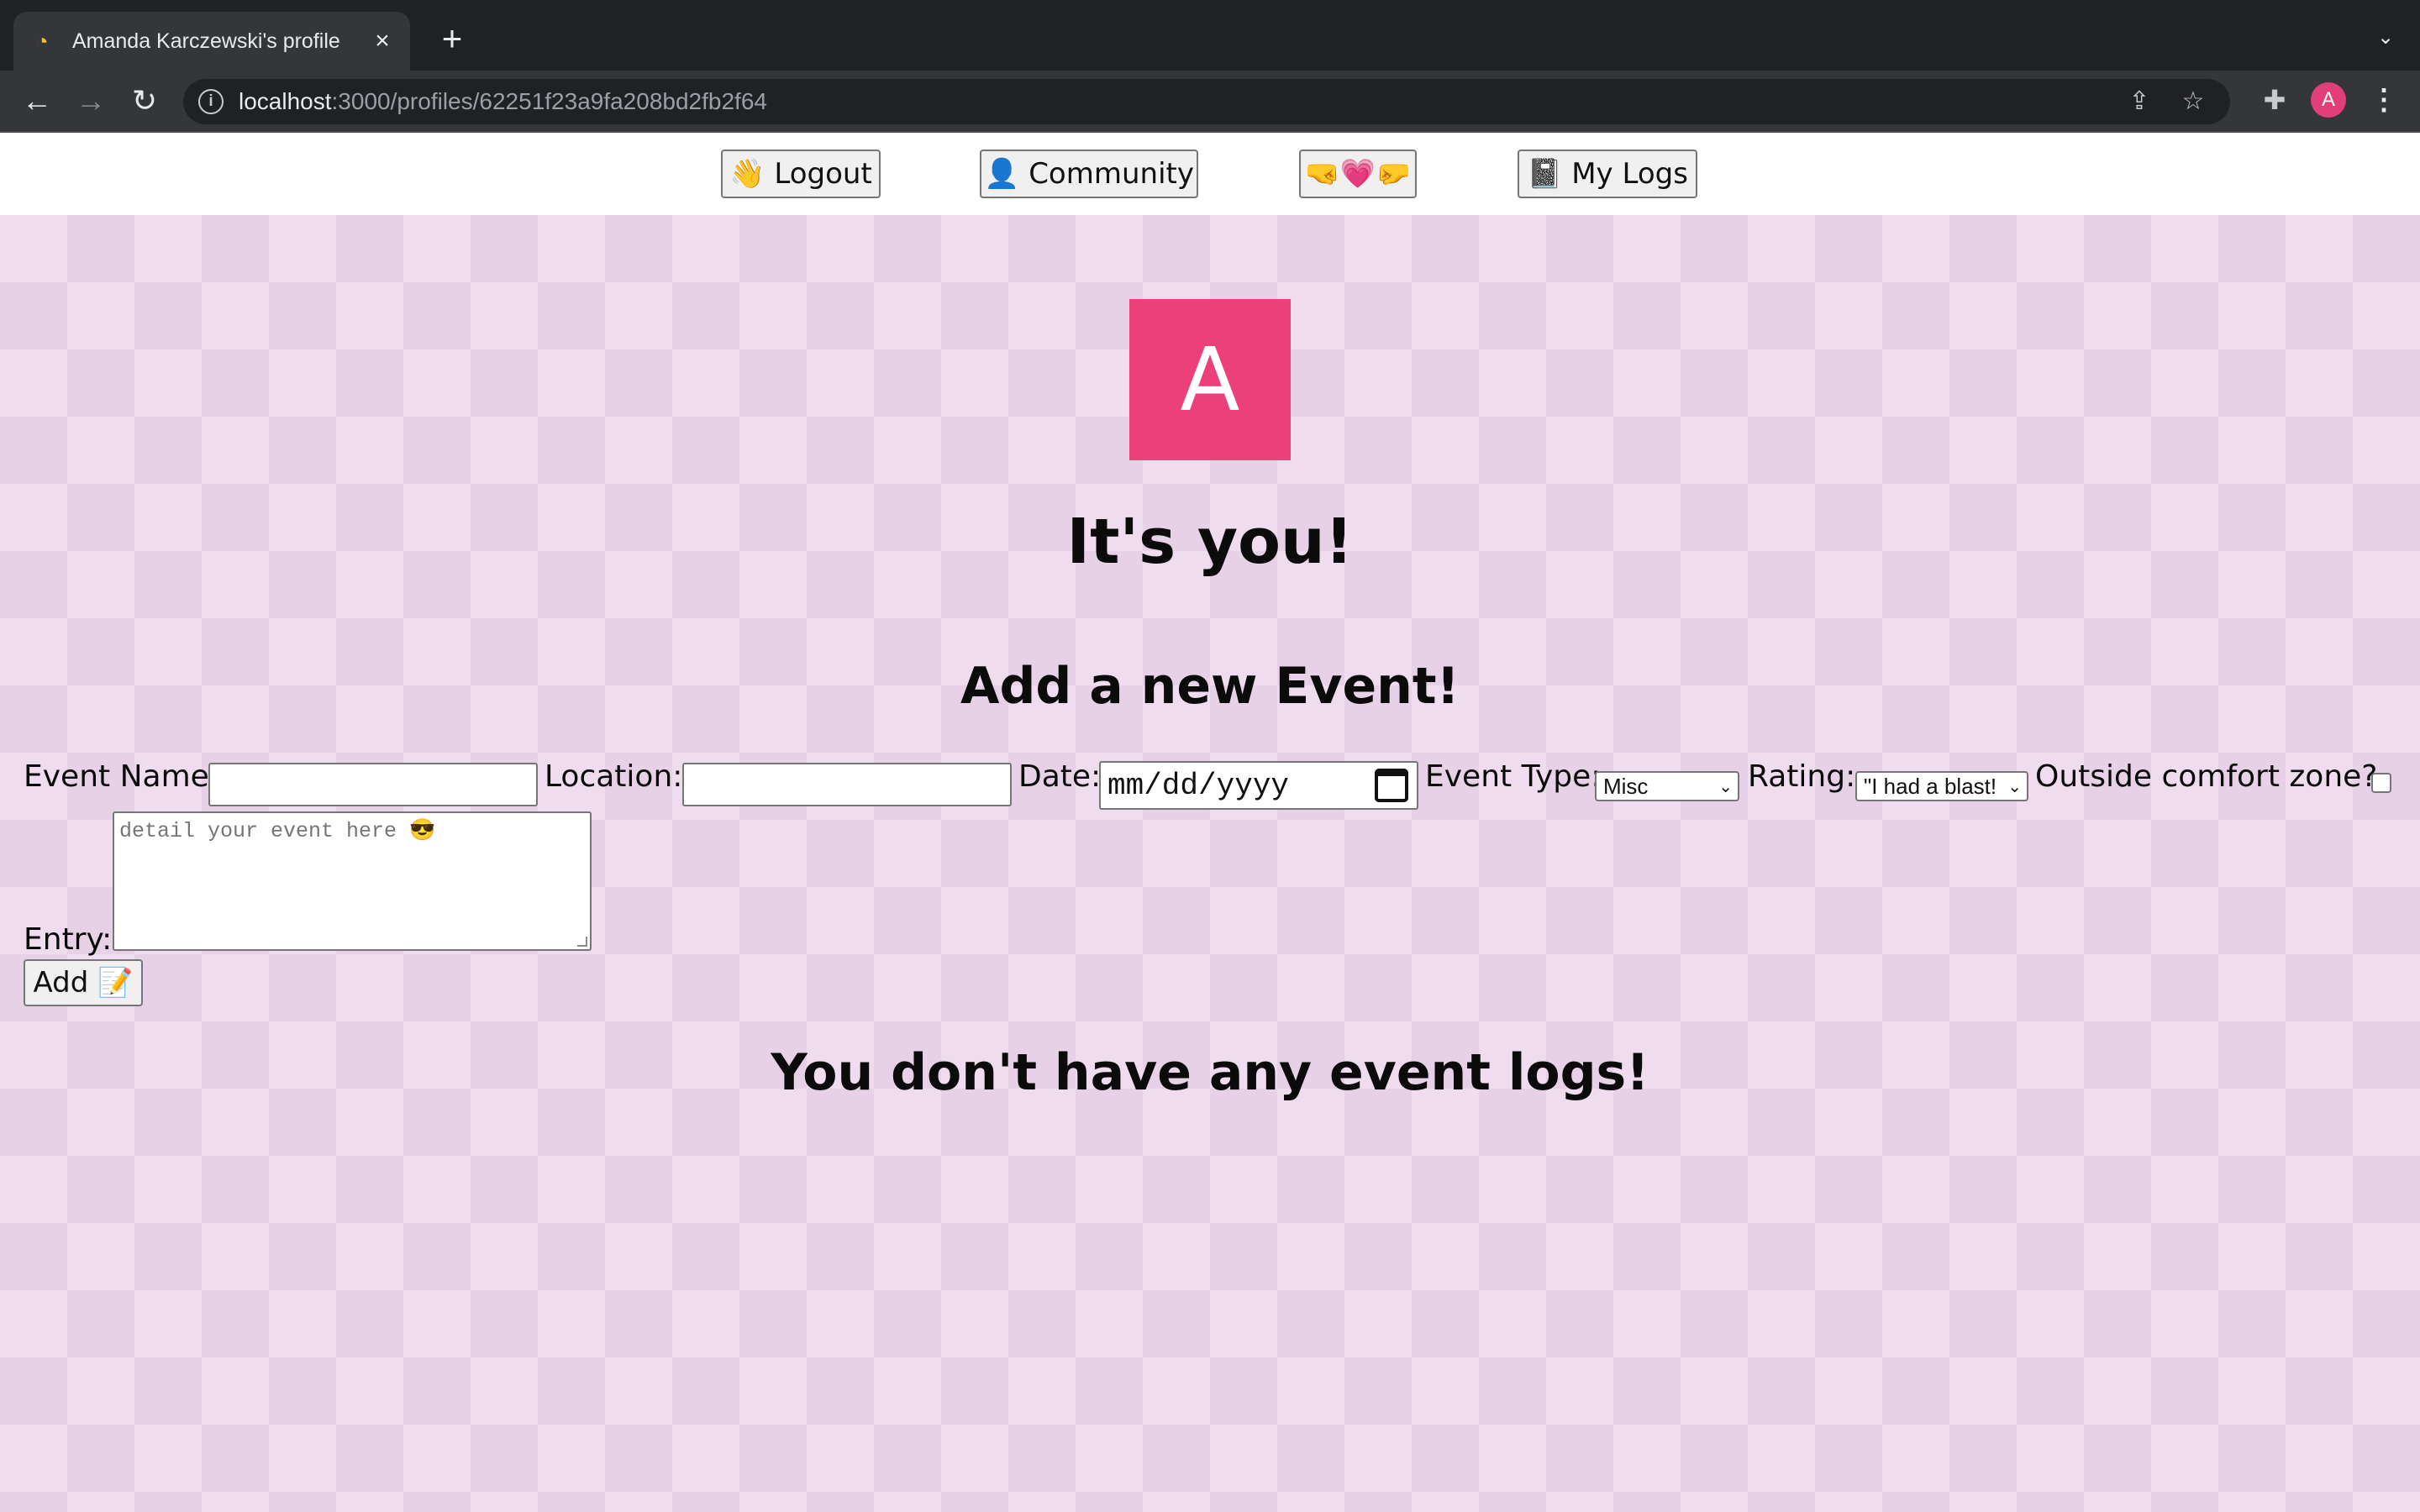 The width and height of the screenshot is (2420, 1512). Describe the element at coordinates (285, 101) in the screenshot. I see `url-host: localhost` at that location.